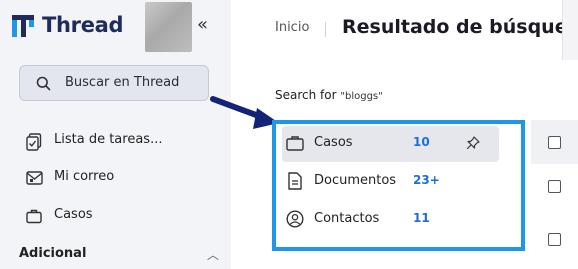 This screenshot has width=578, height=269. I want to click on pin-icon, so click(473, 143).